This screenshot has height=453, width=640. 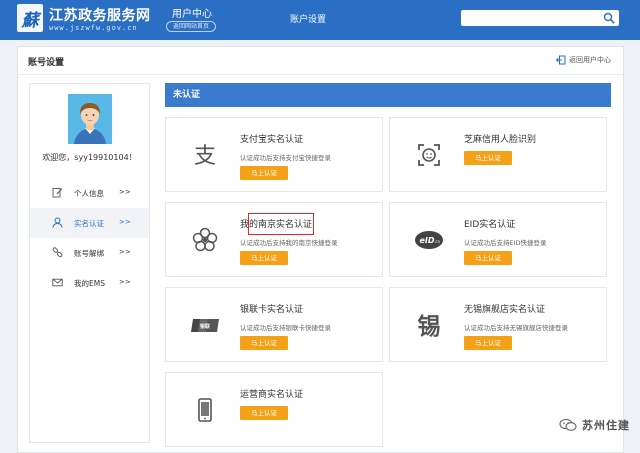 I want to click on auth-tile-alipay: 支 支付宝实名认证 认证成功后支持支付宝快捷登录 马上认证, so click(x=274, y=154).